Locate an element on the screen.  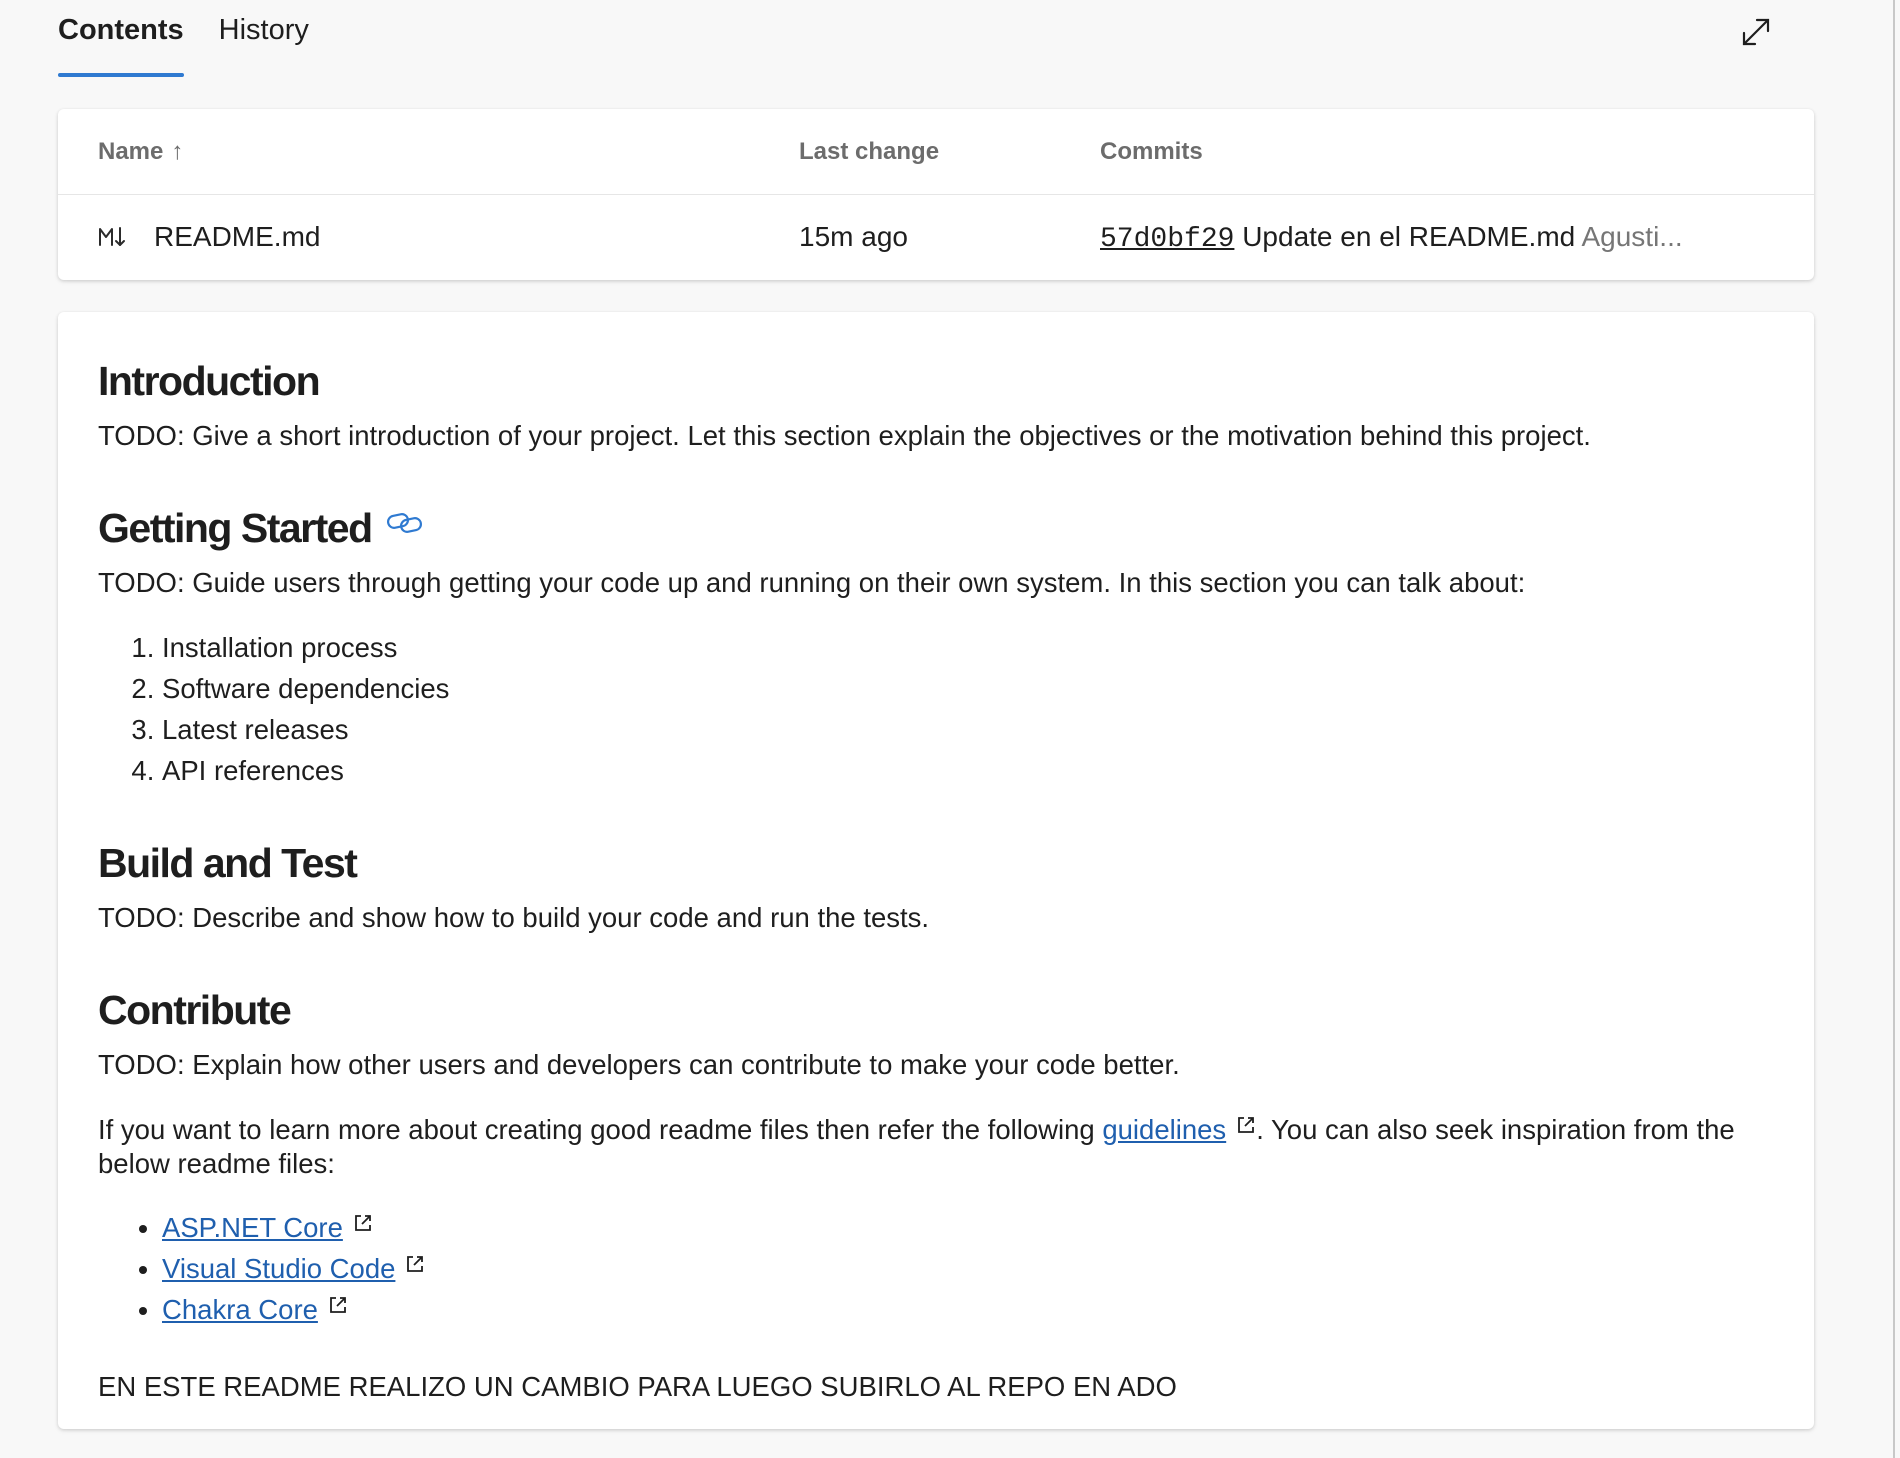
guidelines-link: guidelines is located at coordinates (1164, 1129).